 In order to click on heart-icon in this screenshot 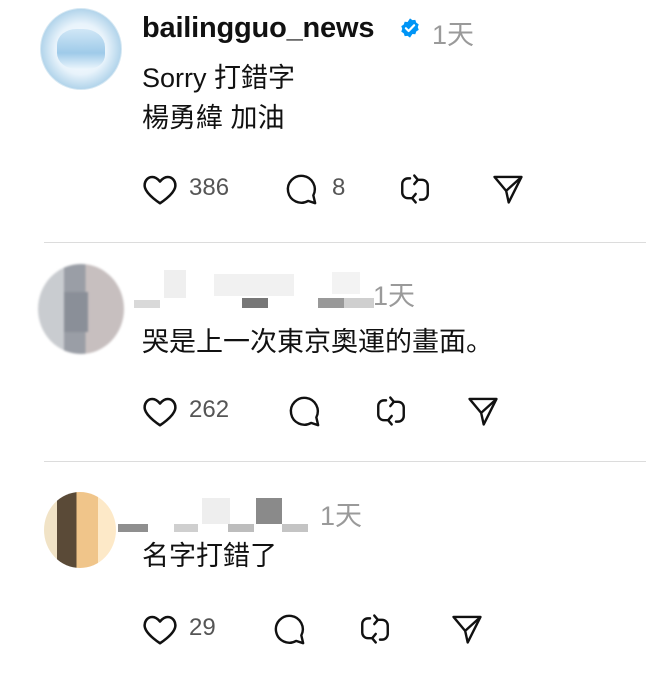, I will do `click(160, 629)`.